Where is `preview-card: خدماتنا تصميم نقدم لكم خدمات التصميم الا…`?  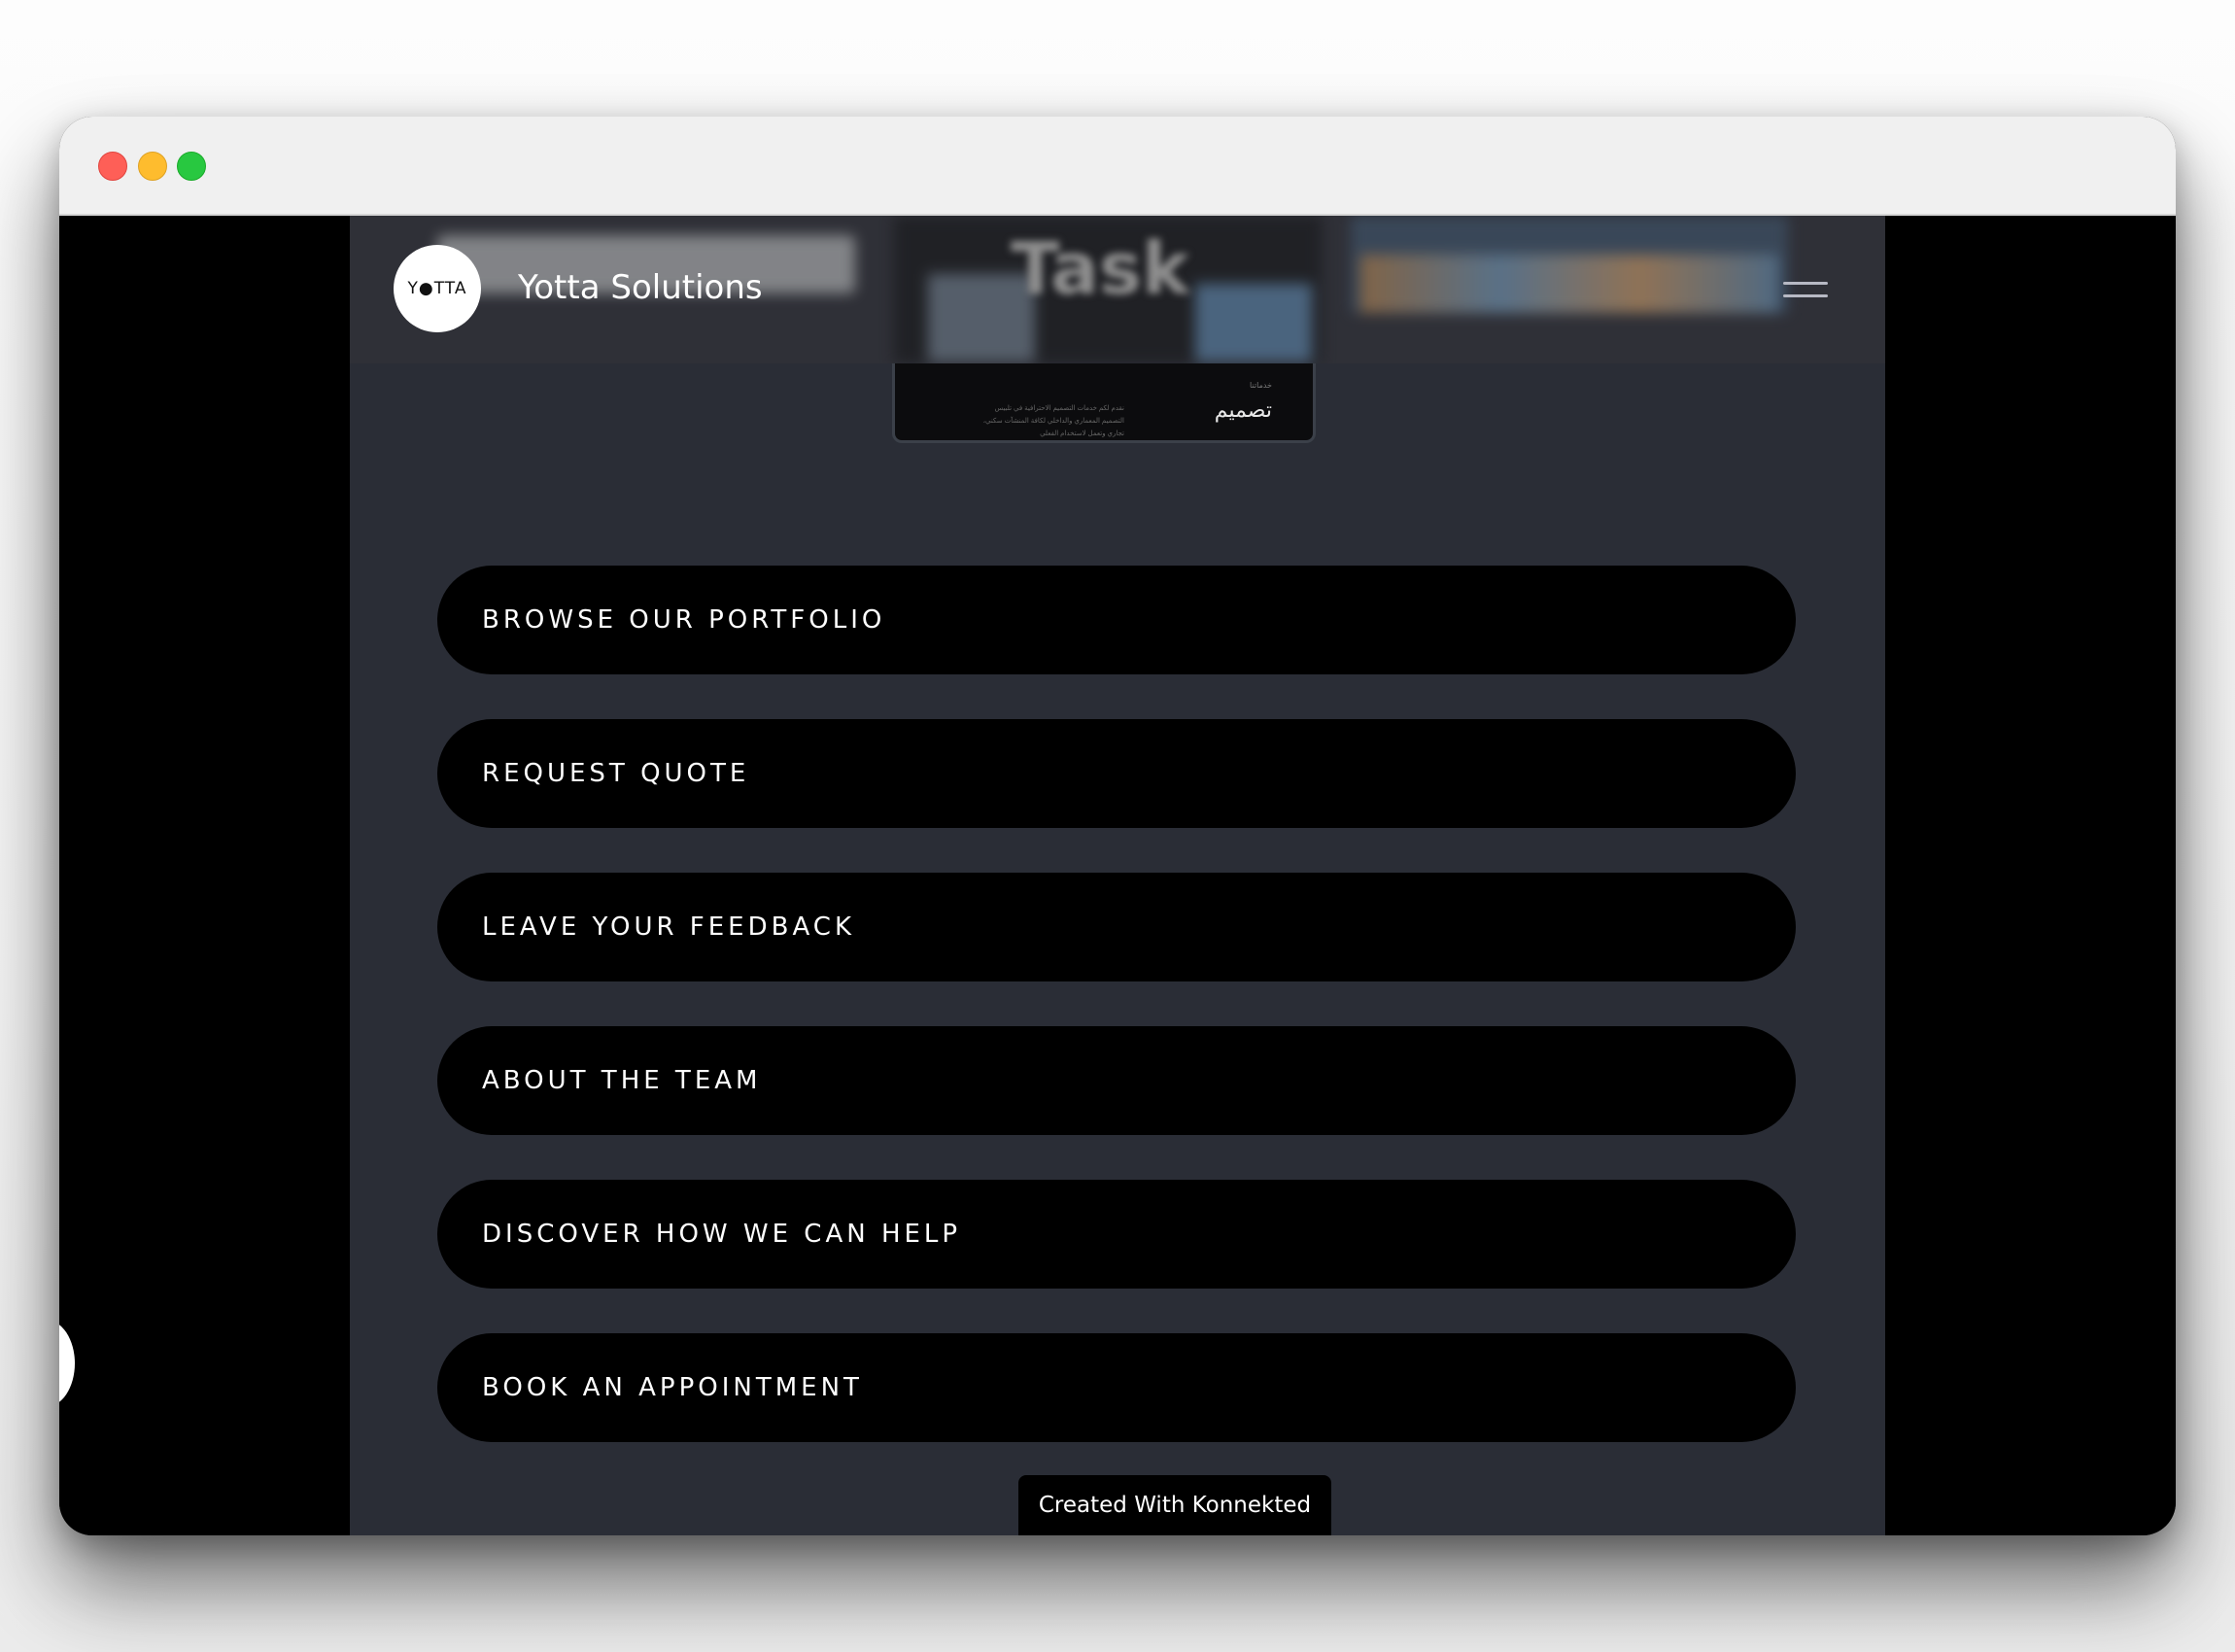 preview-card: خدماتنا تصميم نقدم لكم خدمات التصميم الا… is located at coordinates (1104, 403).